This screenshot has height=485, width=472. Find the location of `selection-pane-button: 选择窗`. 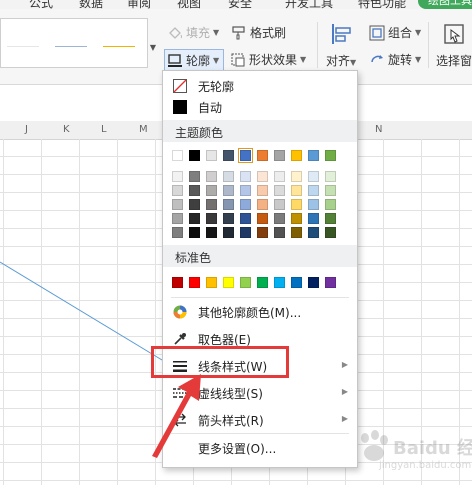

selection-pane-button: 选择窗 is located at coordinates (454, 45).